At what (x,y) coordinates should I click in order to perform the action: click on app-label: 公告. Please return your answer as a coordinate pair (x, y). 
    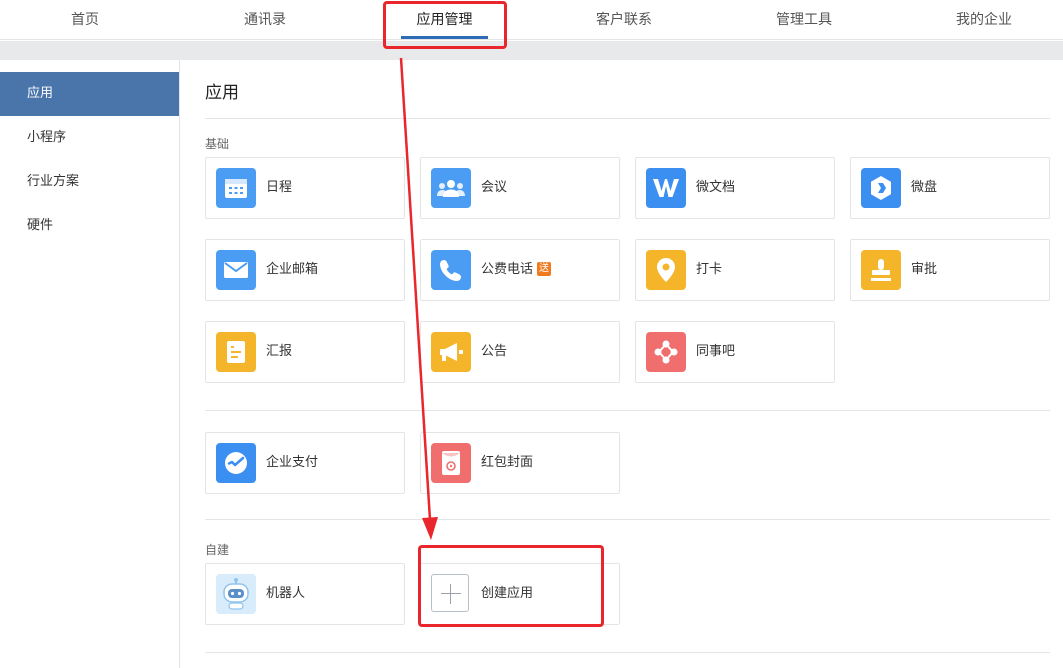
    Looking at the image, I should click on (494, 351).